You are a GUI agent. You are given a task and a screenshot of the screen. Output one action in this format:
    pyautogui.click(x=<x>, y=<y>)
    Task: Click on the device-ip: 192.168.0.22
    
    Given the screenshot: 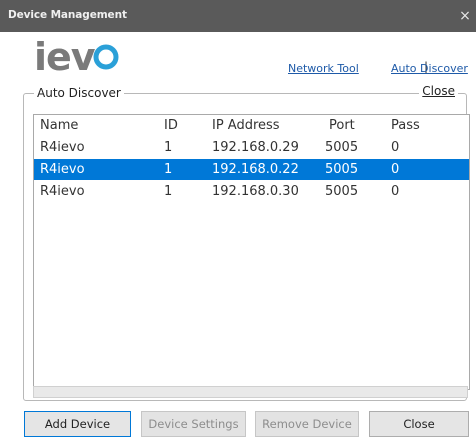 What is the action you would take?
    pyautogui.click(x=255, y=169)
    